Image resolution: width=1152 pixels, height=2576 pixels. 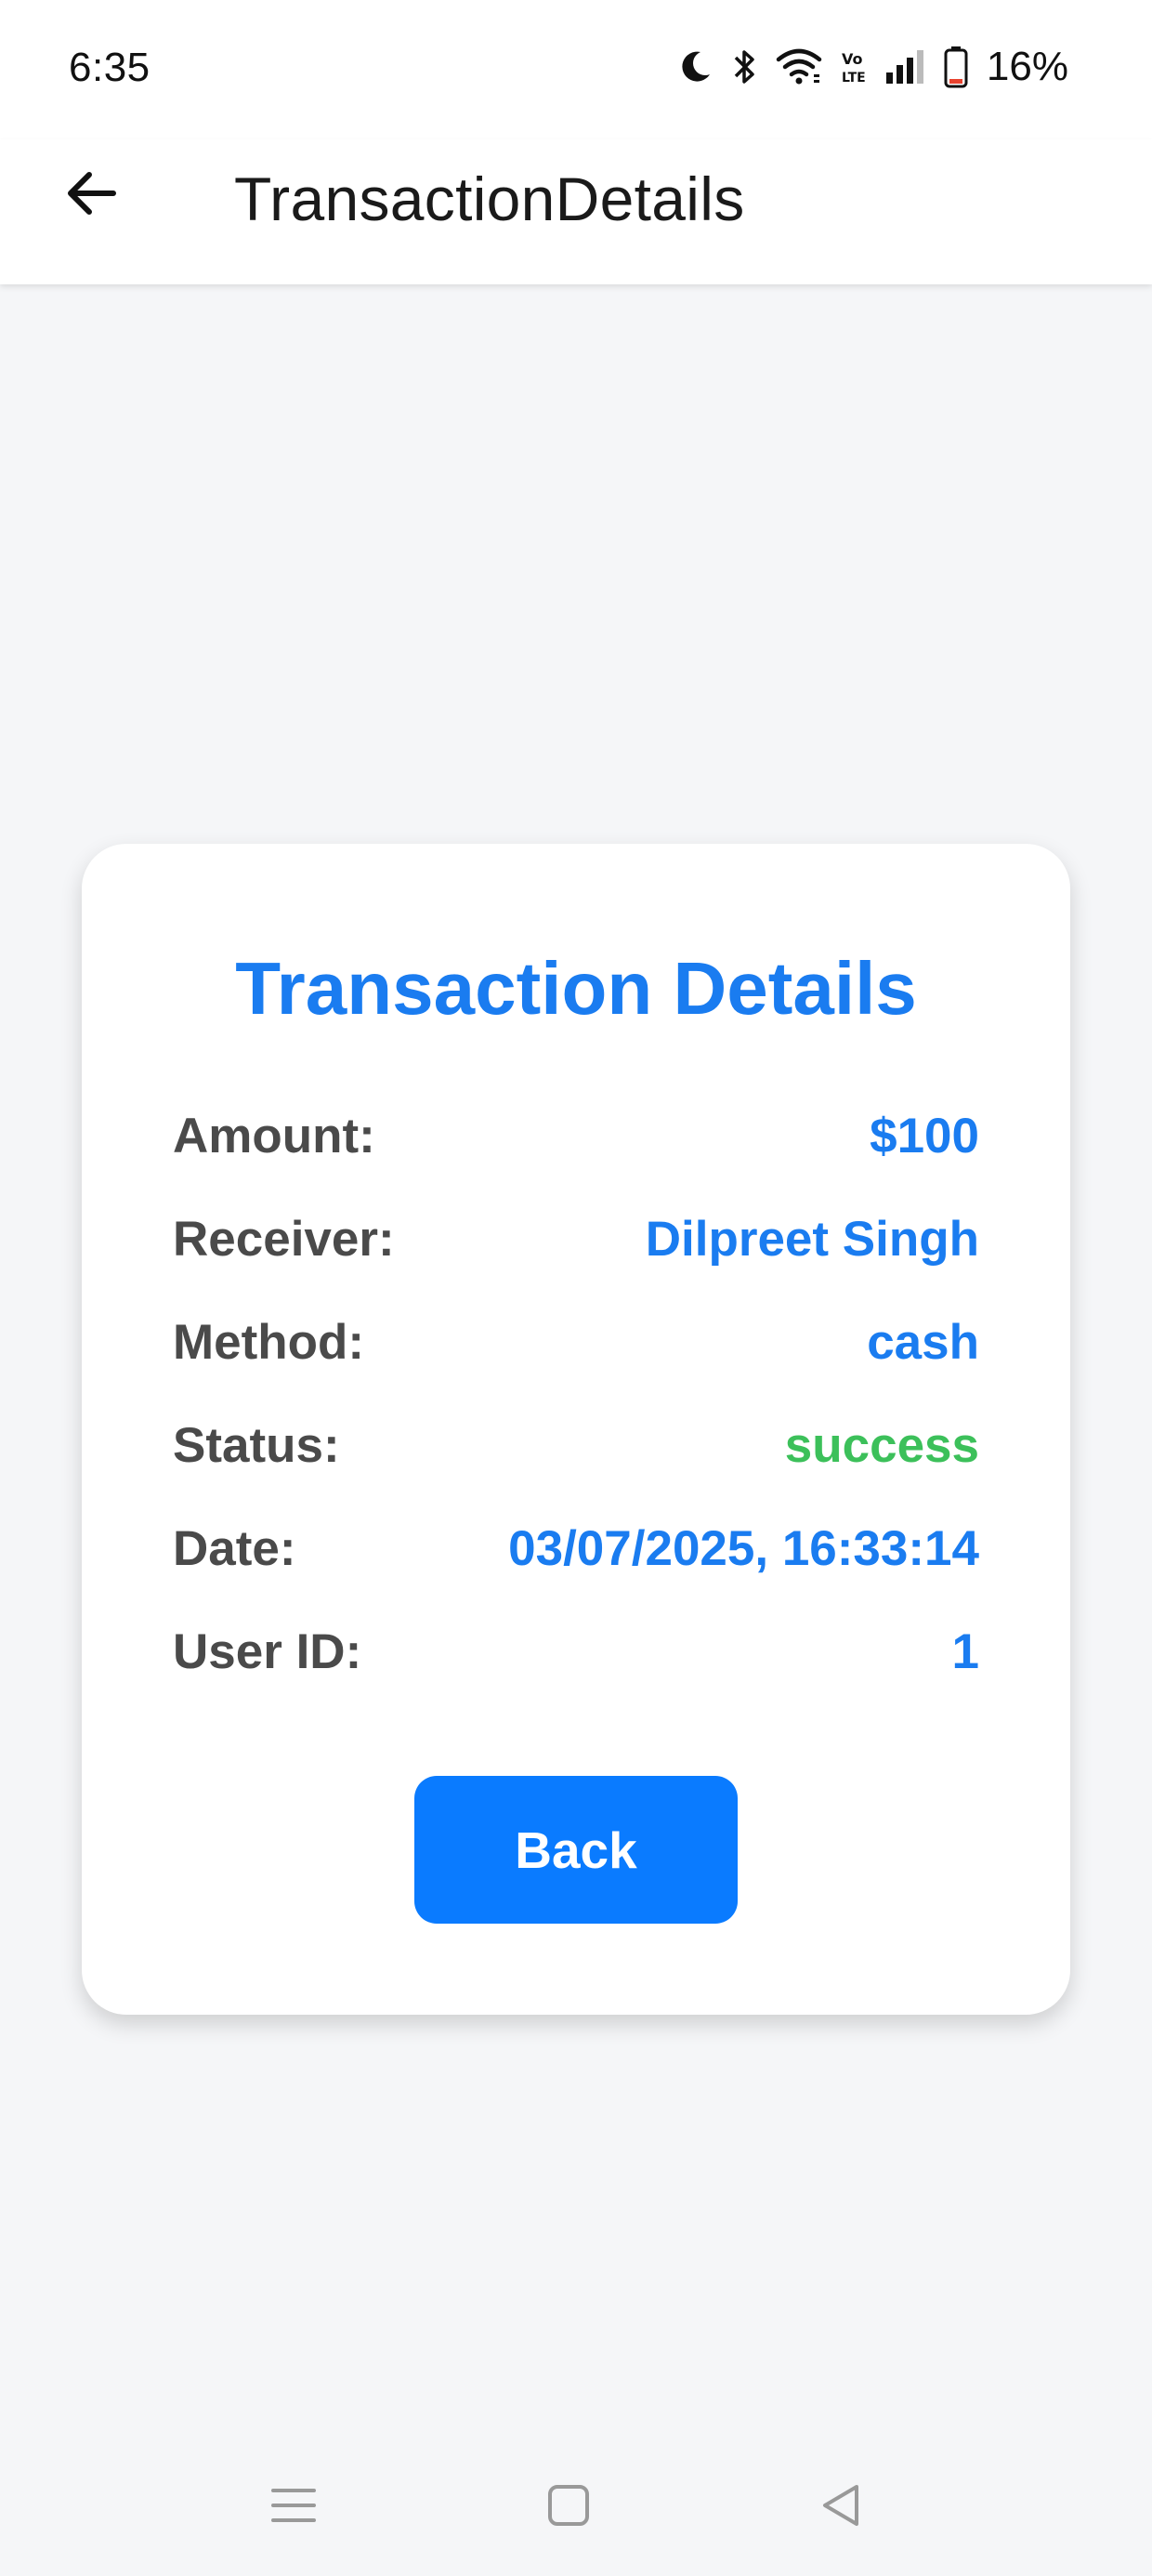 What do you see at coordinates (923, 1342) in the screenshot?
I see `method-value: cash` at bounding box center [923, 1342].